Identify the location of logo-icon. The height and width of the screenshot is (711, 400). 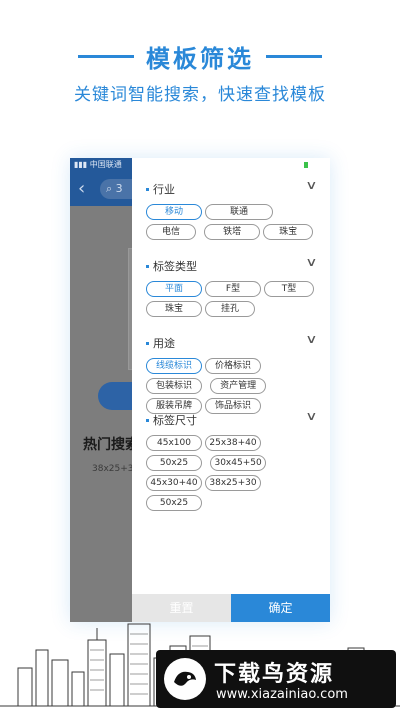
(185, 679).